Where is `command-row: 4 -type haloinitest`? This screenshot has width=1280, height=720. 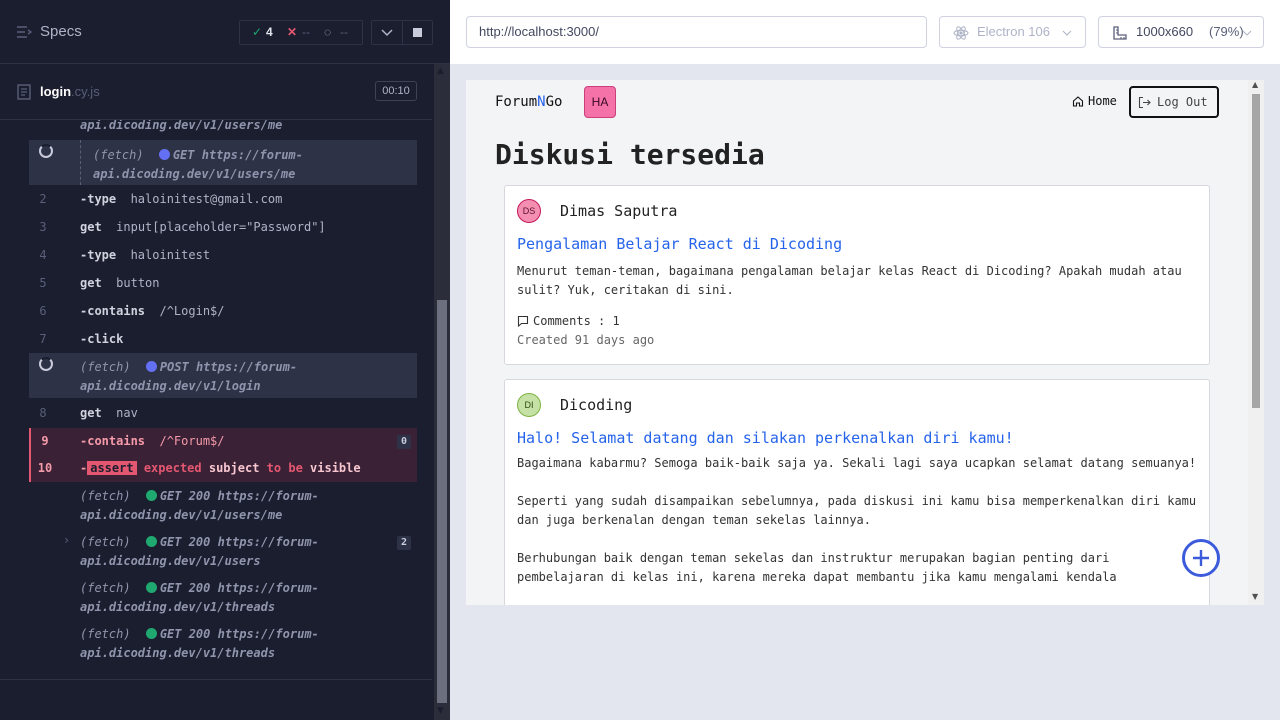 command-row: 4 -type haloinitest is located at coordinates (223, 255).